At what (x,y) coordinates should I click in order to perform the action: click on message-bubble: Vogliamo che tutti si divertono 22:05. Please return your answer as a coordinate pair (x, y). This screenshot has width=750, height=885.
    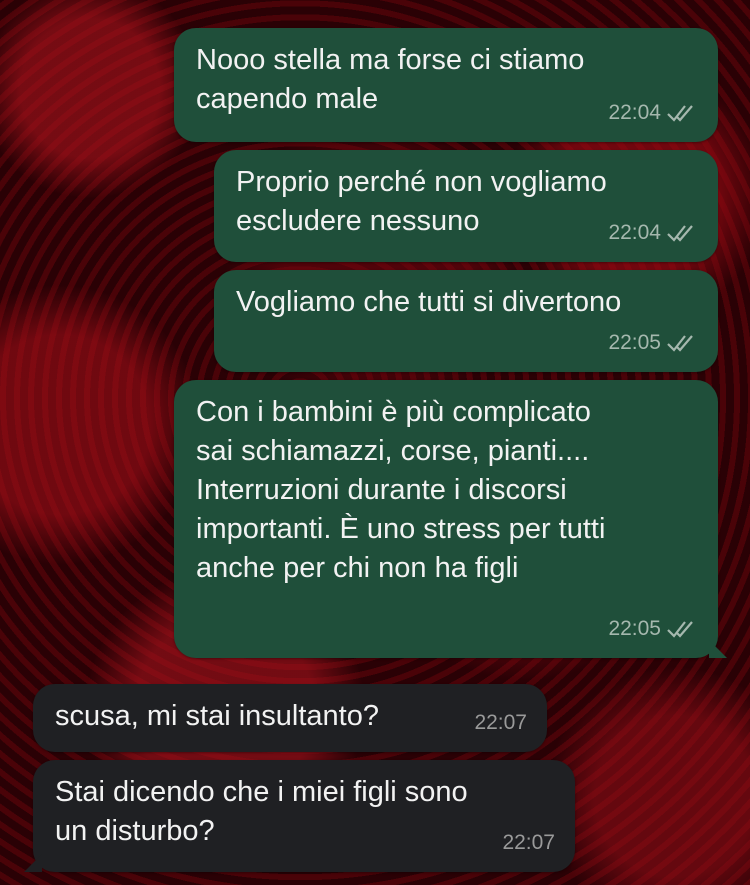
    Looking at the image, I should click on (466, 321).